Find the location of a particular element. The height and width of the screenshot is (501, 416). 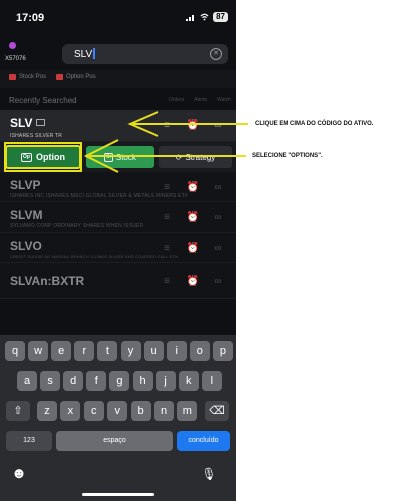

annotation-tap-ticker: CLIQUE EM CIMA DO CÓDIGO DO ATIVO. is located at coordinates (314, 124).